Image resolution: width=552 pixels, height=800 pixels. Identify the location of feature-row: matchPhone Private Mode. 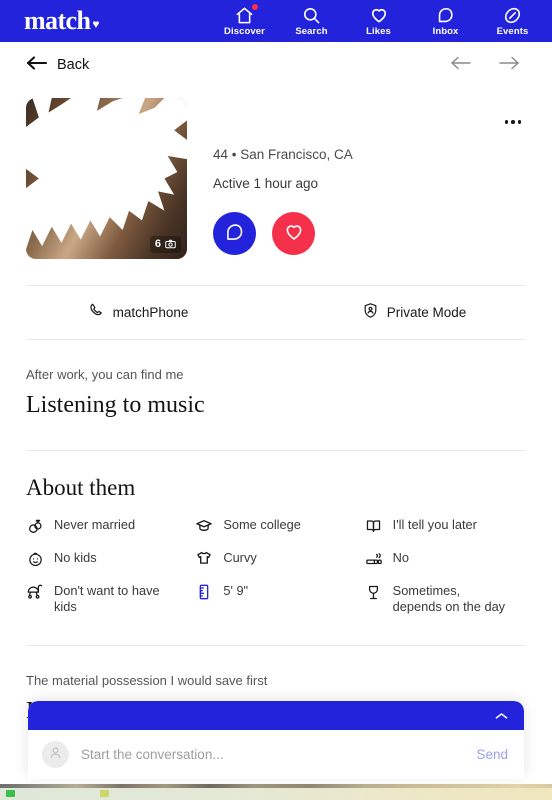
(276, 312).